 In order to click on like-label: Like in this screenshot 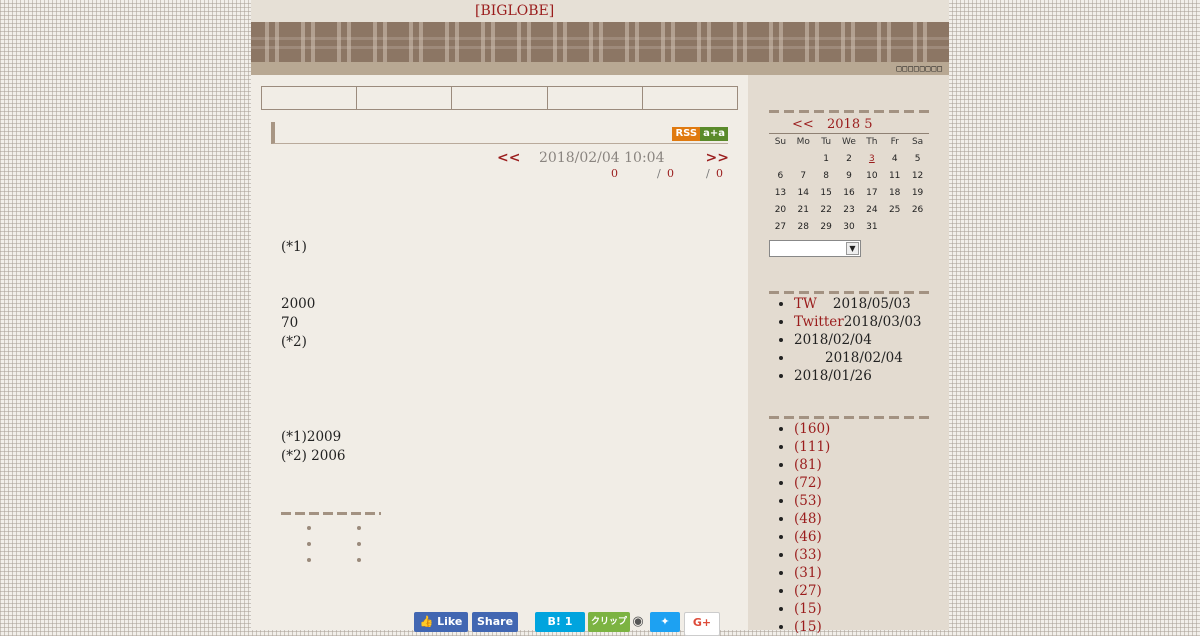, I will do `click(450, 621)`.